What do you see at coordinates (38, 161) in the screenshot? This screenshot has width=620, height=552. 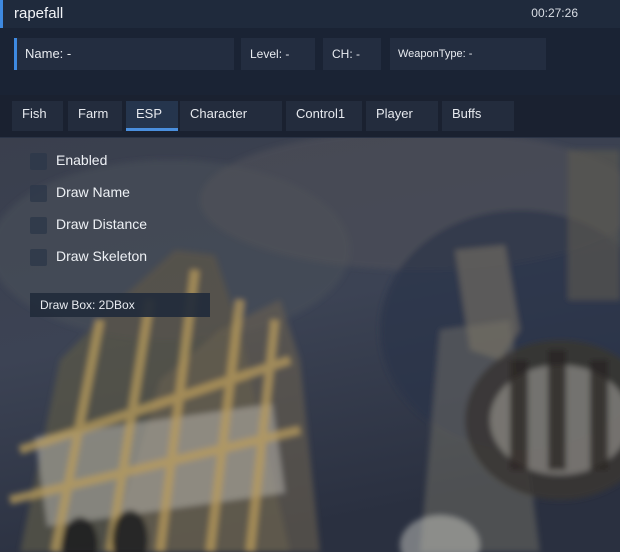 I see `enabled-checkbox` at bounding box center [38, 161].